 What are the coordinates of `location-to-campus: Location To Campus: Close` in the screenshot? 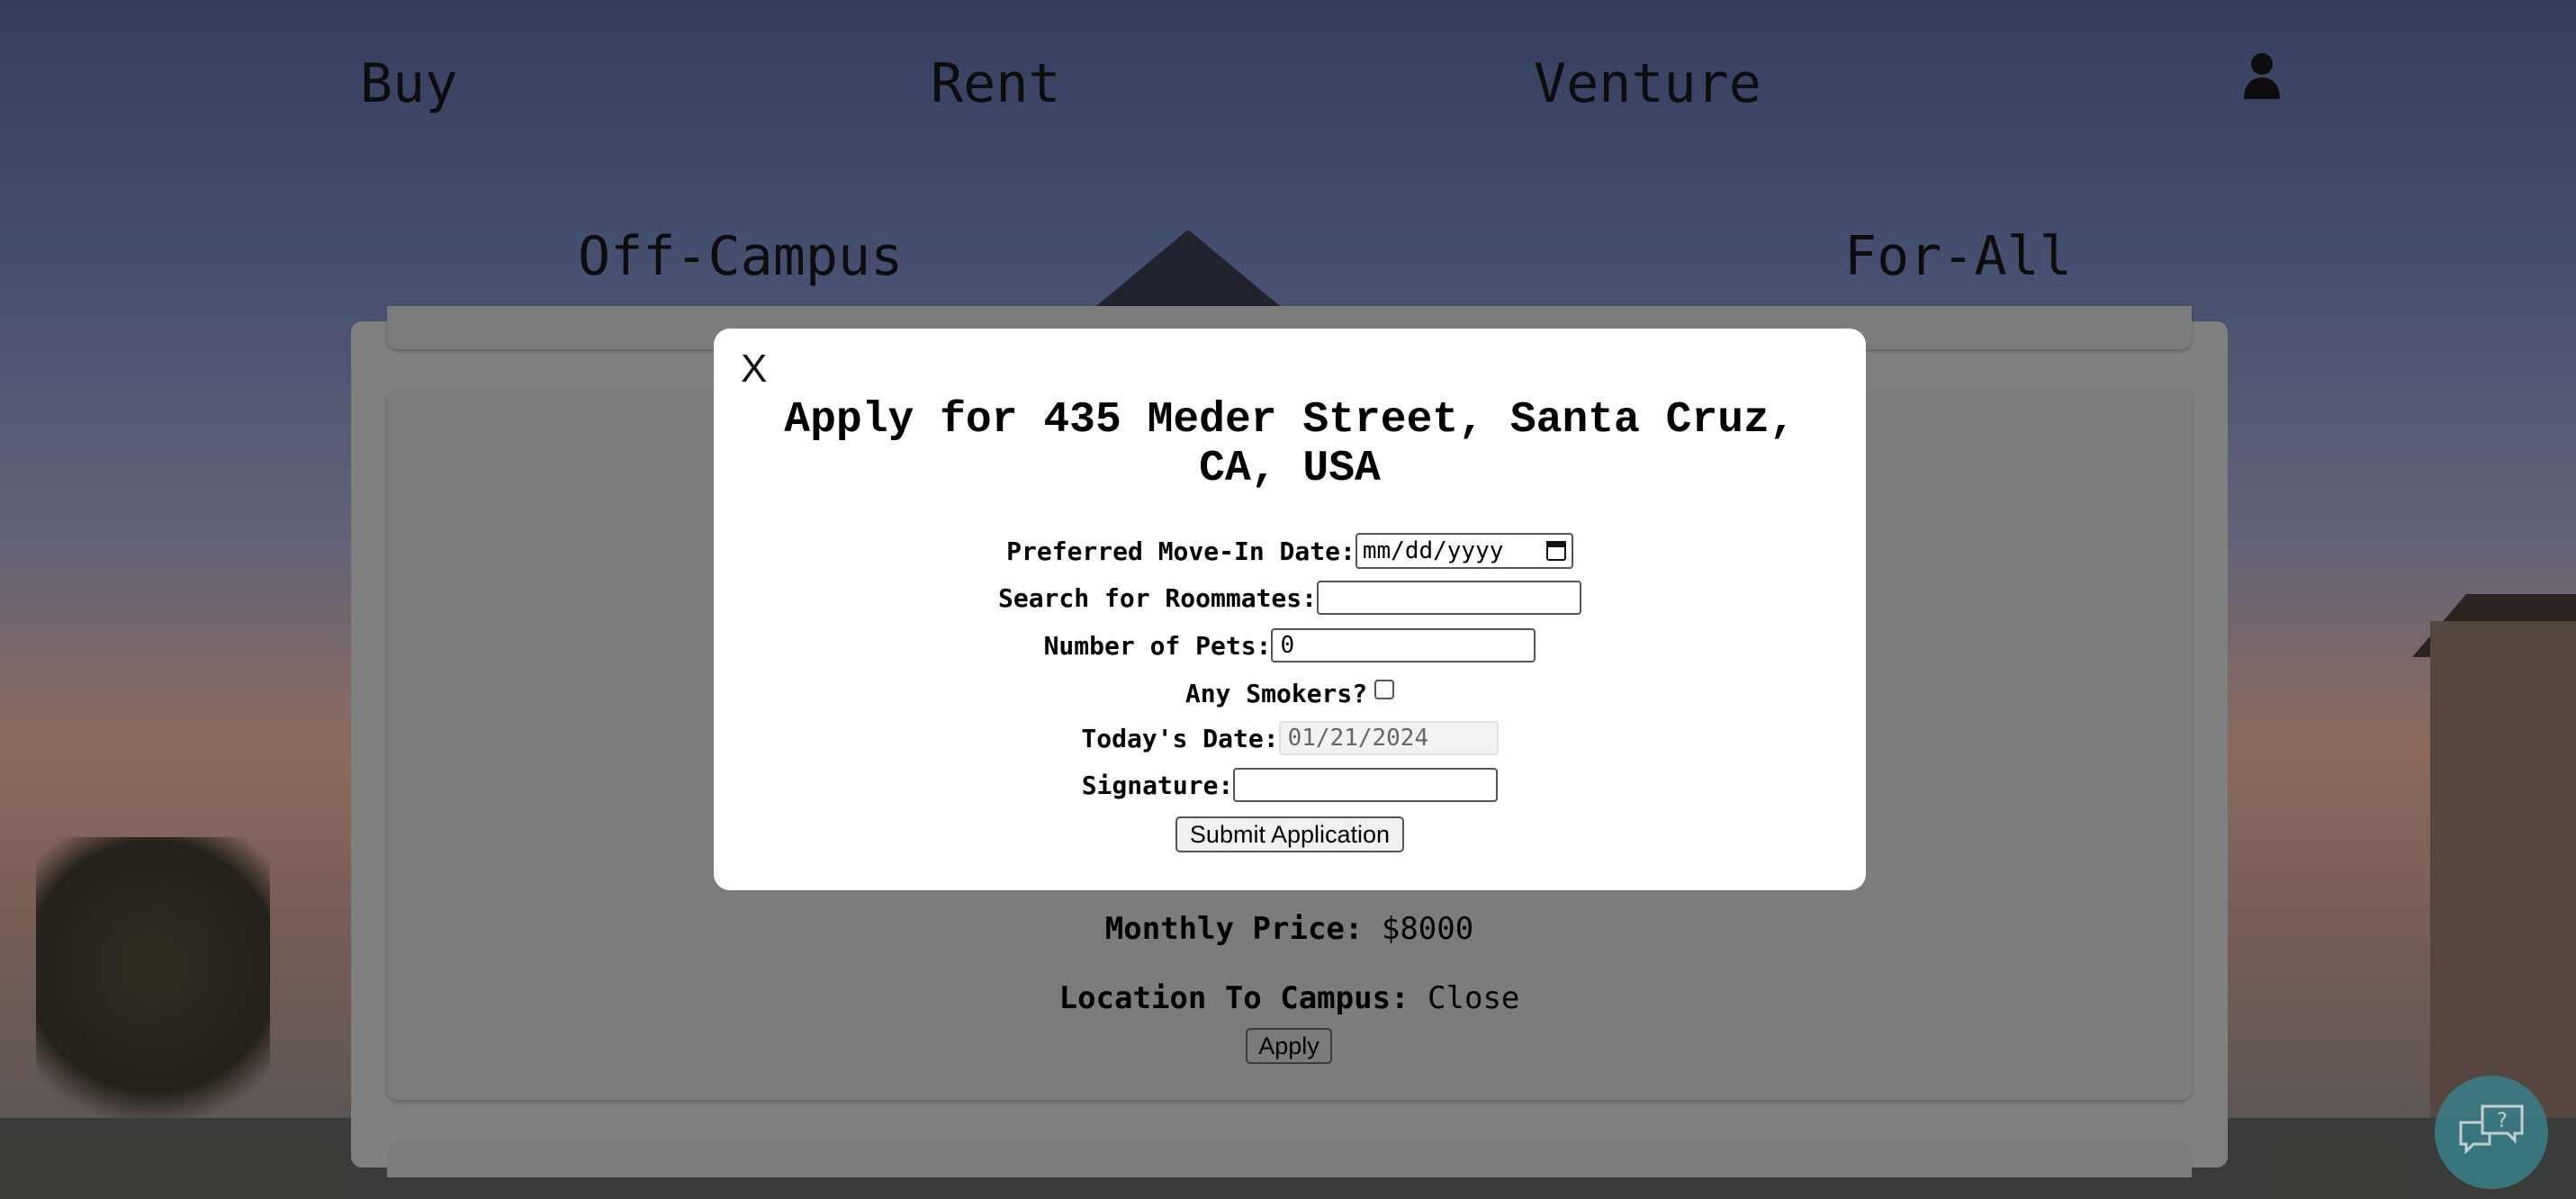 It's located at (1289, 998).